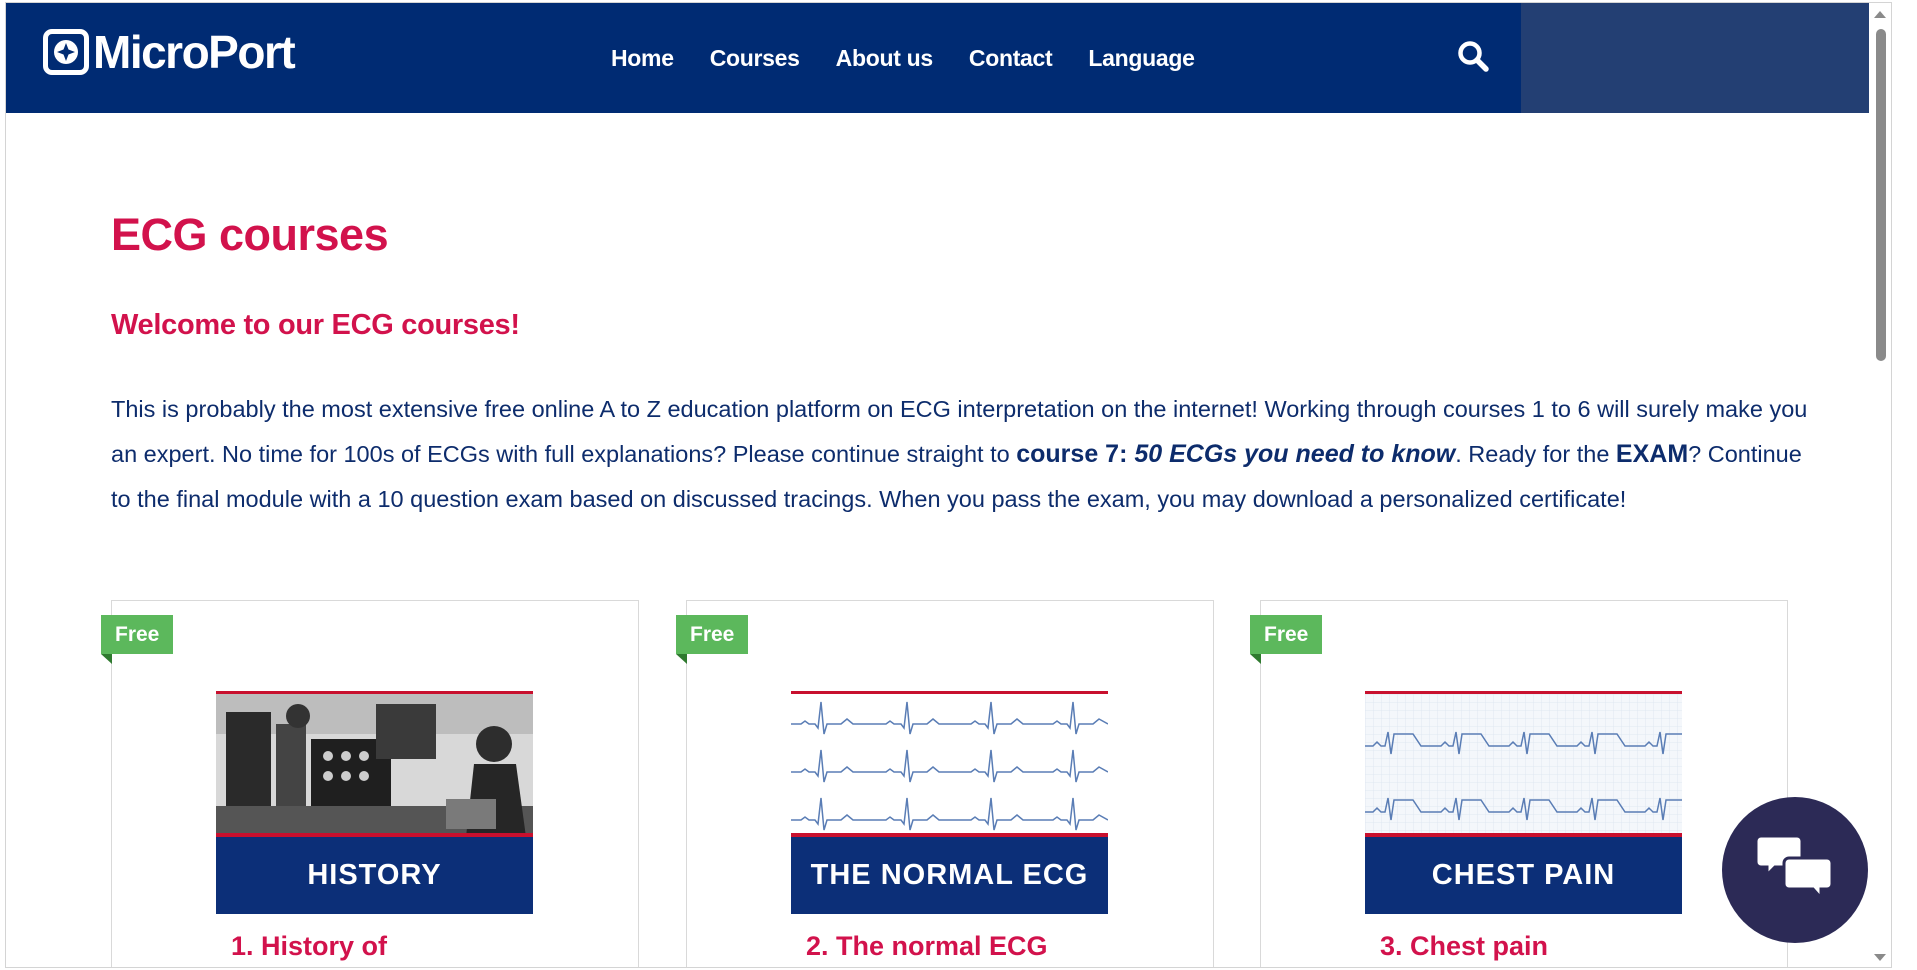  I want to click on course-title: 1. History of, so click(309, 946).